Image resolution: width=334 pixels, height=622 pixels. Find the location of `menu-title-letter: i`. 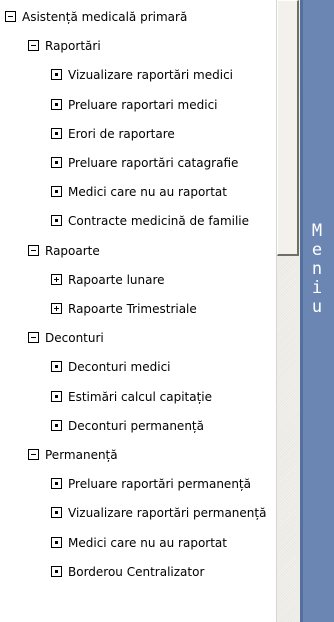

menu-title-letter: i is located at coordinates (317, 288).